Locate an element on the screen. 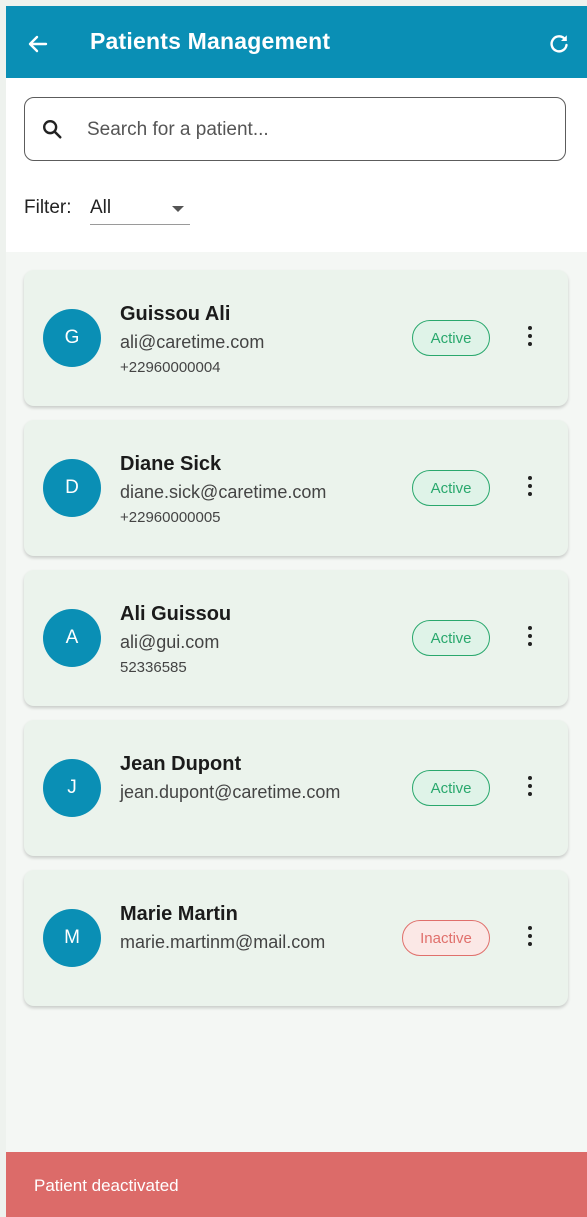 This screenshot has width=587, height=1217. patient-email: ali@gui.com is located at coordinates (170, 642).